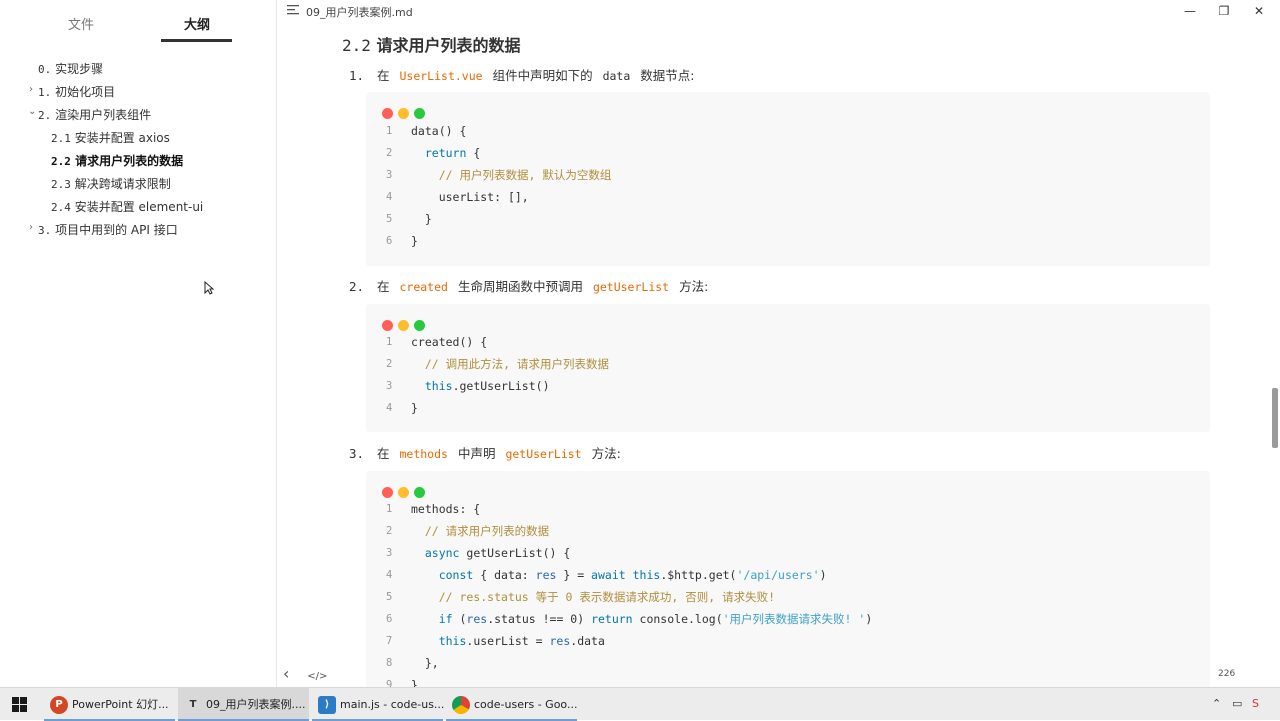 This screenshot has height=721, width=1280. I want to click on code-line: 5 }, so click(409, 219).